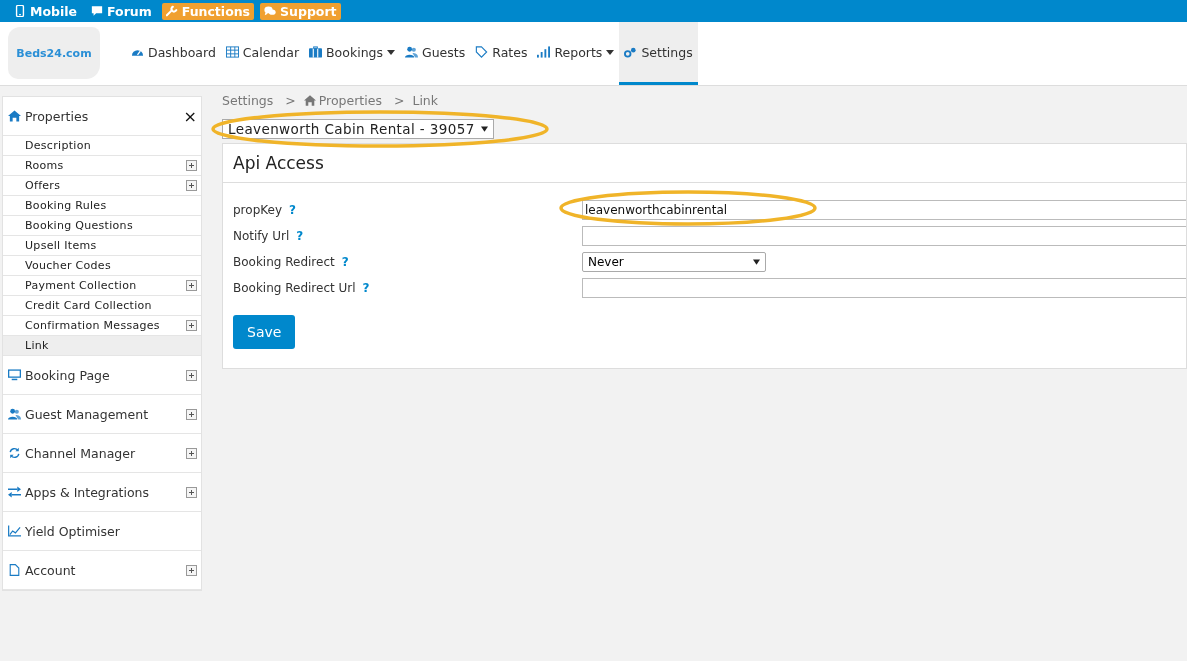 The height and width of the screenshot is (661, 1187). What do you see at coordinates (501, 53) in the screenshot?
I see `nav-tab: Rates` at bounding box center [501, 53].